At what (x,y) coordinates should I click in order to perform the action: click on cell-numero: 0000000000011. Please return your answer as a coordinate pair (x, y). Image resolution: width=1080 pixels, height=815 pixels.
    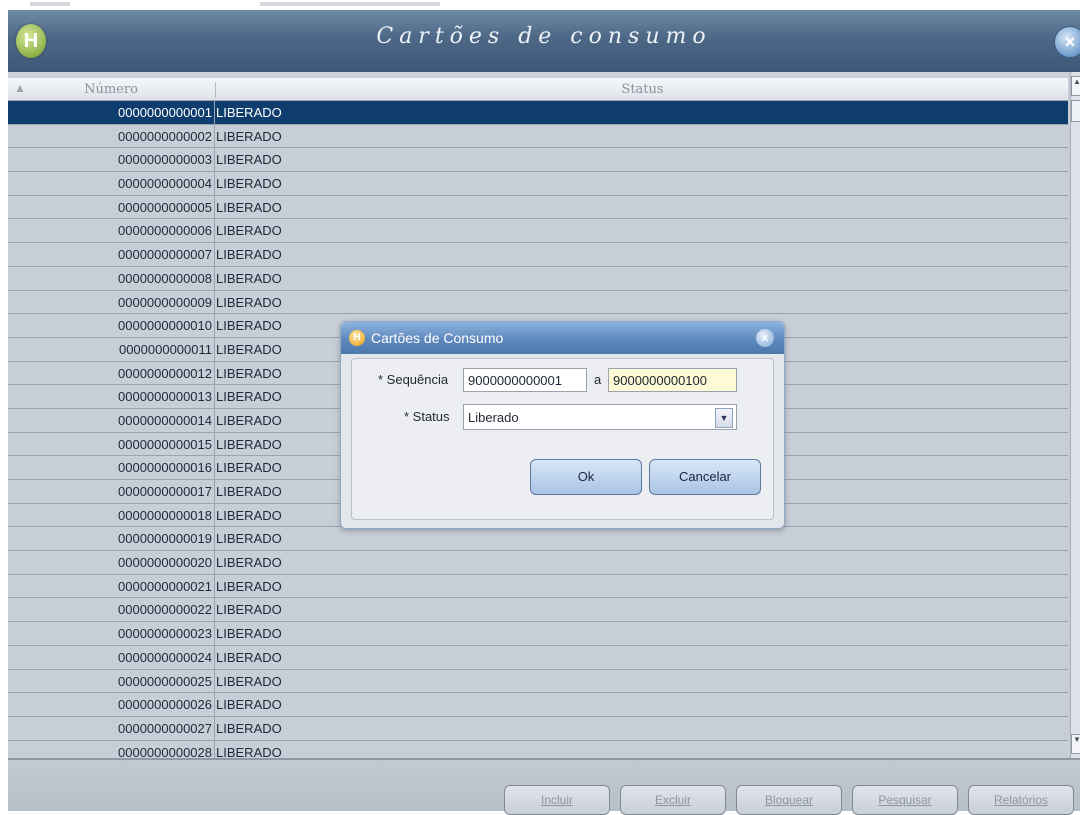
    Looking at the image, I should click on (165, 349).